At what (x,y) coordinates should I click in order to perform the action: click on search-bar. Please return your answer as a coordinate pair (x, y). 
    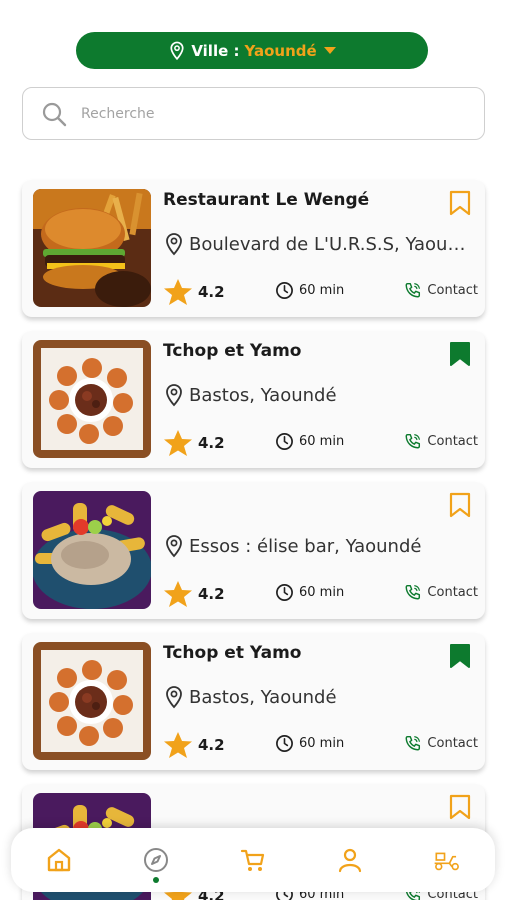
    Looking at the image, I should click on (253, 113).